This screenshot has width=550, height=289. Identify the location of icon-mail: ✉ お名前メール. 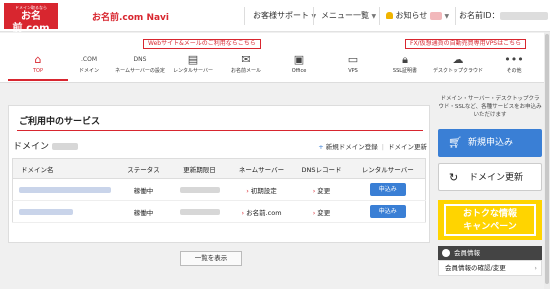
(246, 64).